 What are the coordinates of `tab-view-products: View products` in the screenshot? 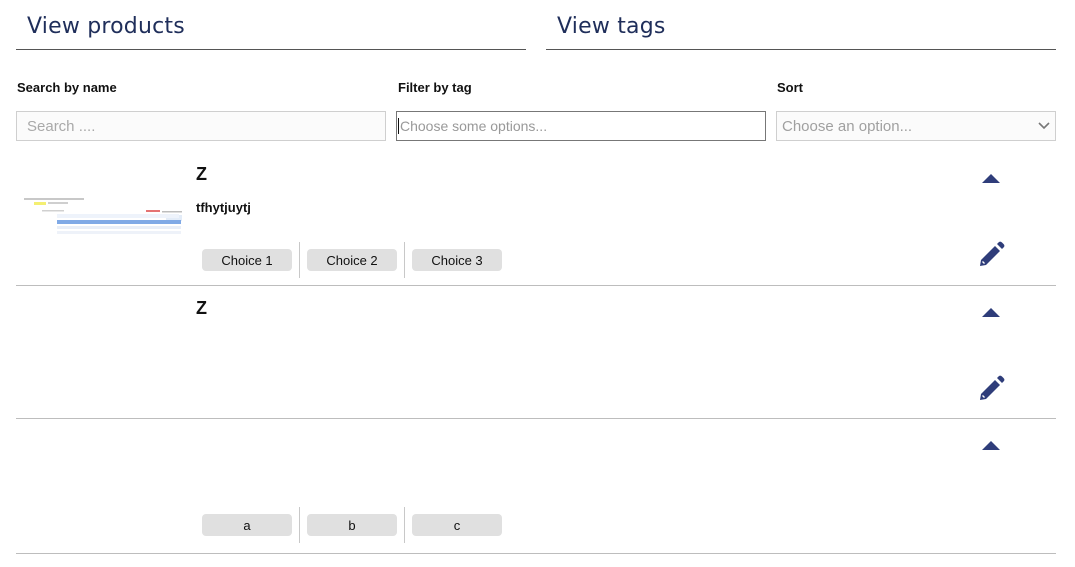 It's located at (271, 25).